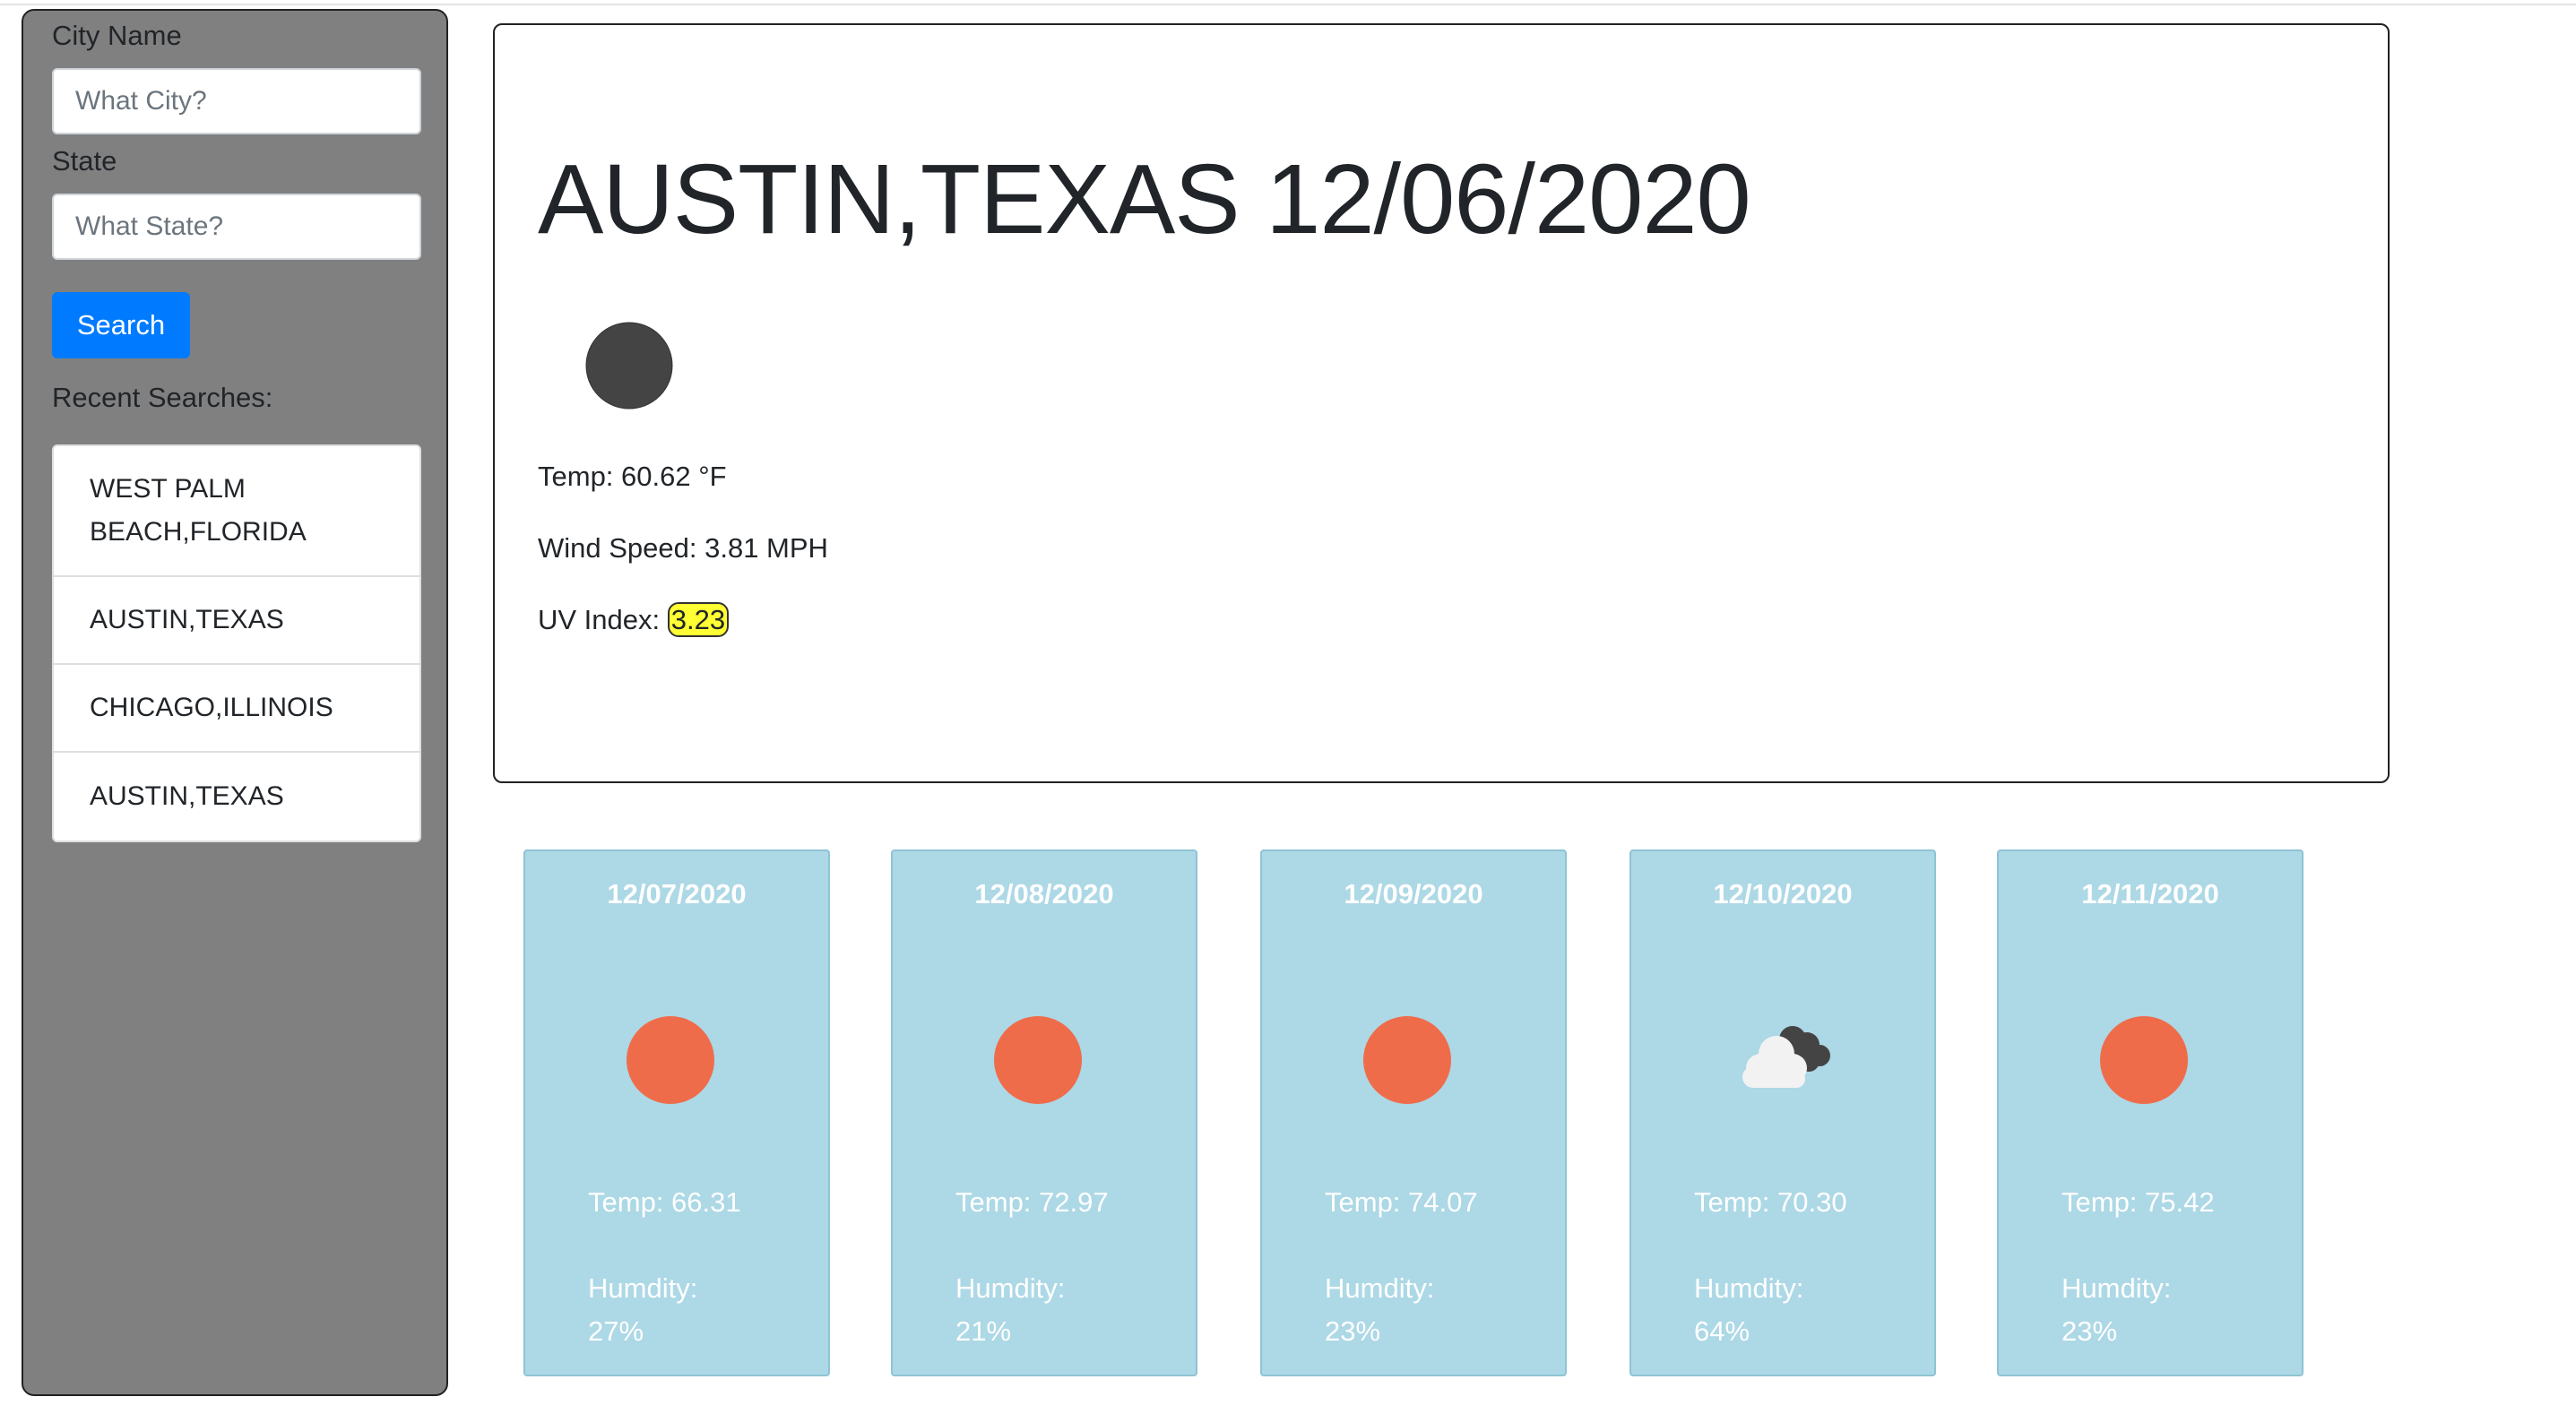 The height and width of the screenshot is (1414, 2576). What do you see at coordinates (983, 1331) in the screenshot?
I see `forecast-humidity-value: 21%` at bounding box center [983, 1331].